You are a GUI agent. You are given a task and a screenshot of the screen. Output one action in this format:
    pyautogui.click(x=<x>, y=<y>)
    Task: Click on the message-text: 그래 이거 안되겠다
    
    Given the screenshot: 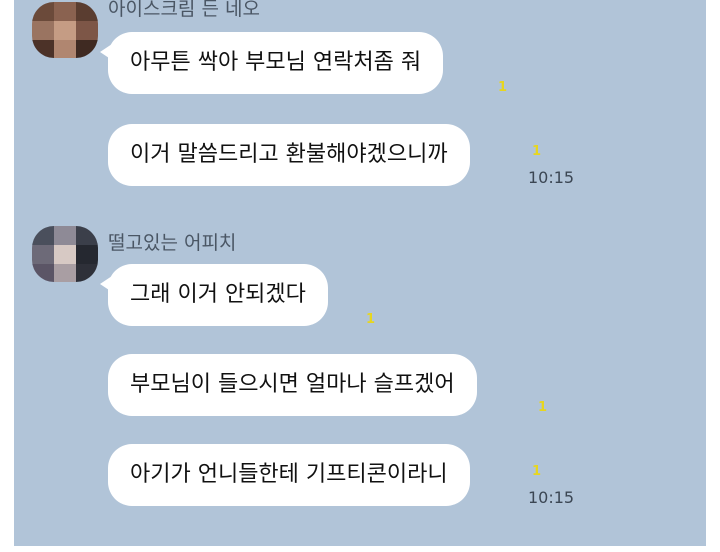 What is the action you would take?
    pyautogui.click(x=218, y=294)
    